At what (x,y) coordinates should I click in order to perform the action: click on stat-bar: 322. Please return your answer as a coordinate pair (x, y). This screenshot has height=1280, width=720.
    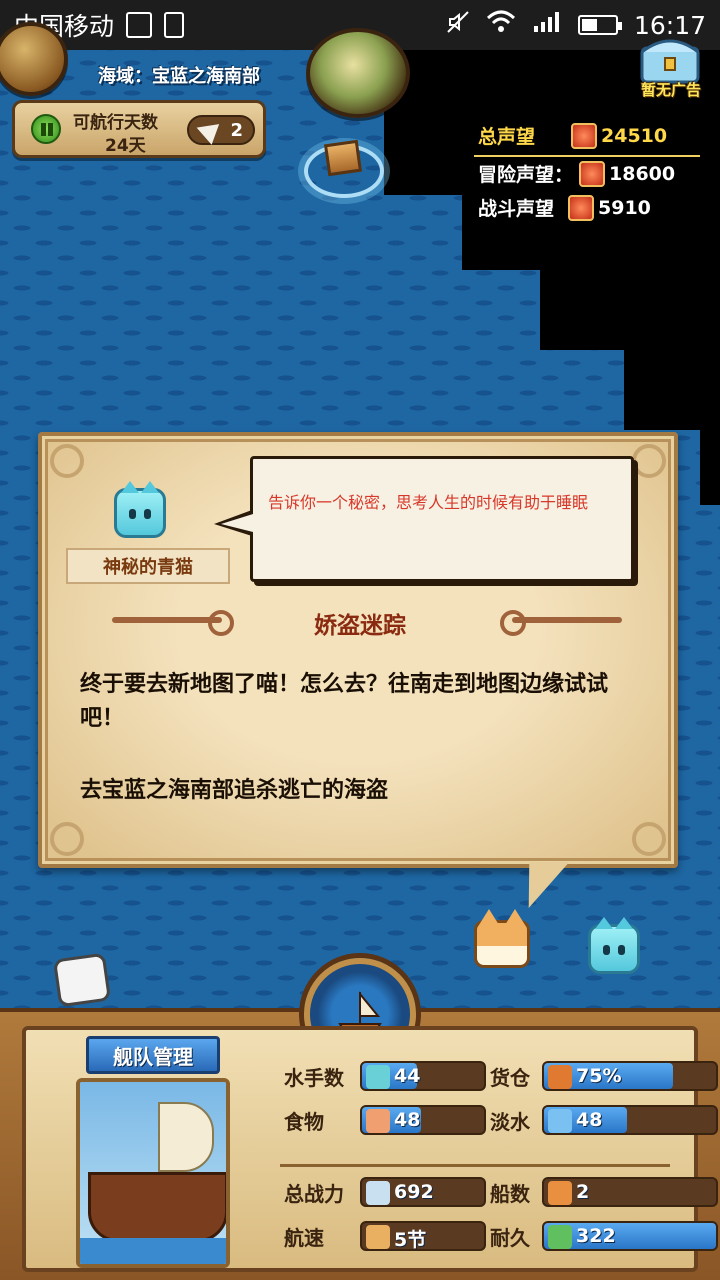
    Looking at the image, I should click on (630, 1236).